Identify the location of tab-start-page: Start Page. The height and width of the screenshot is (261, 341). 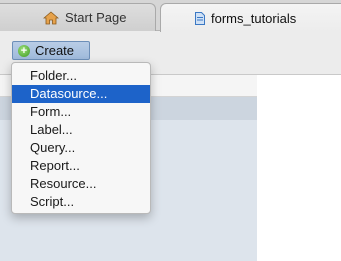
(78, 17).